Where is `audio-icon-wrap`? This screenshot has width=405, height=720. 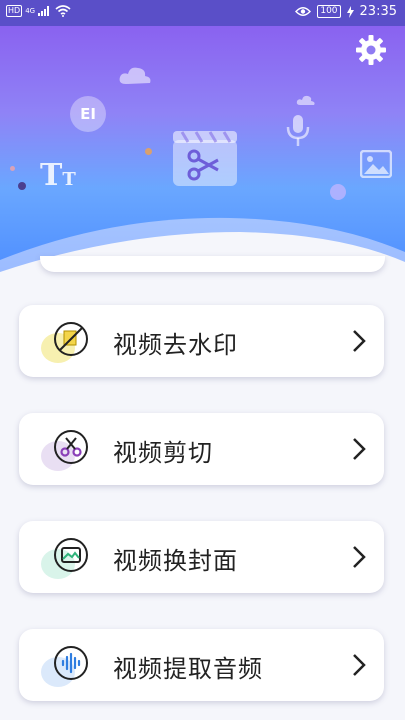 audio-icon-wrap is located at coordinates (64, 667).